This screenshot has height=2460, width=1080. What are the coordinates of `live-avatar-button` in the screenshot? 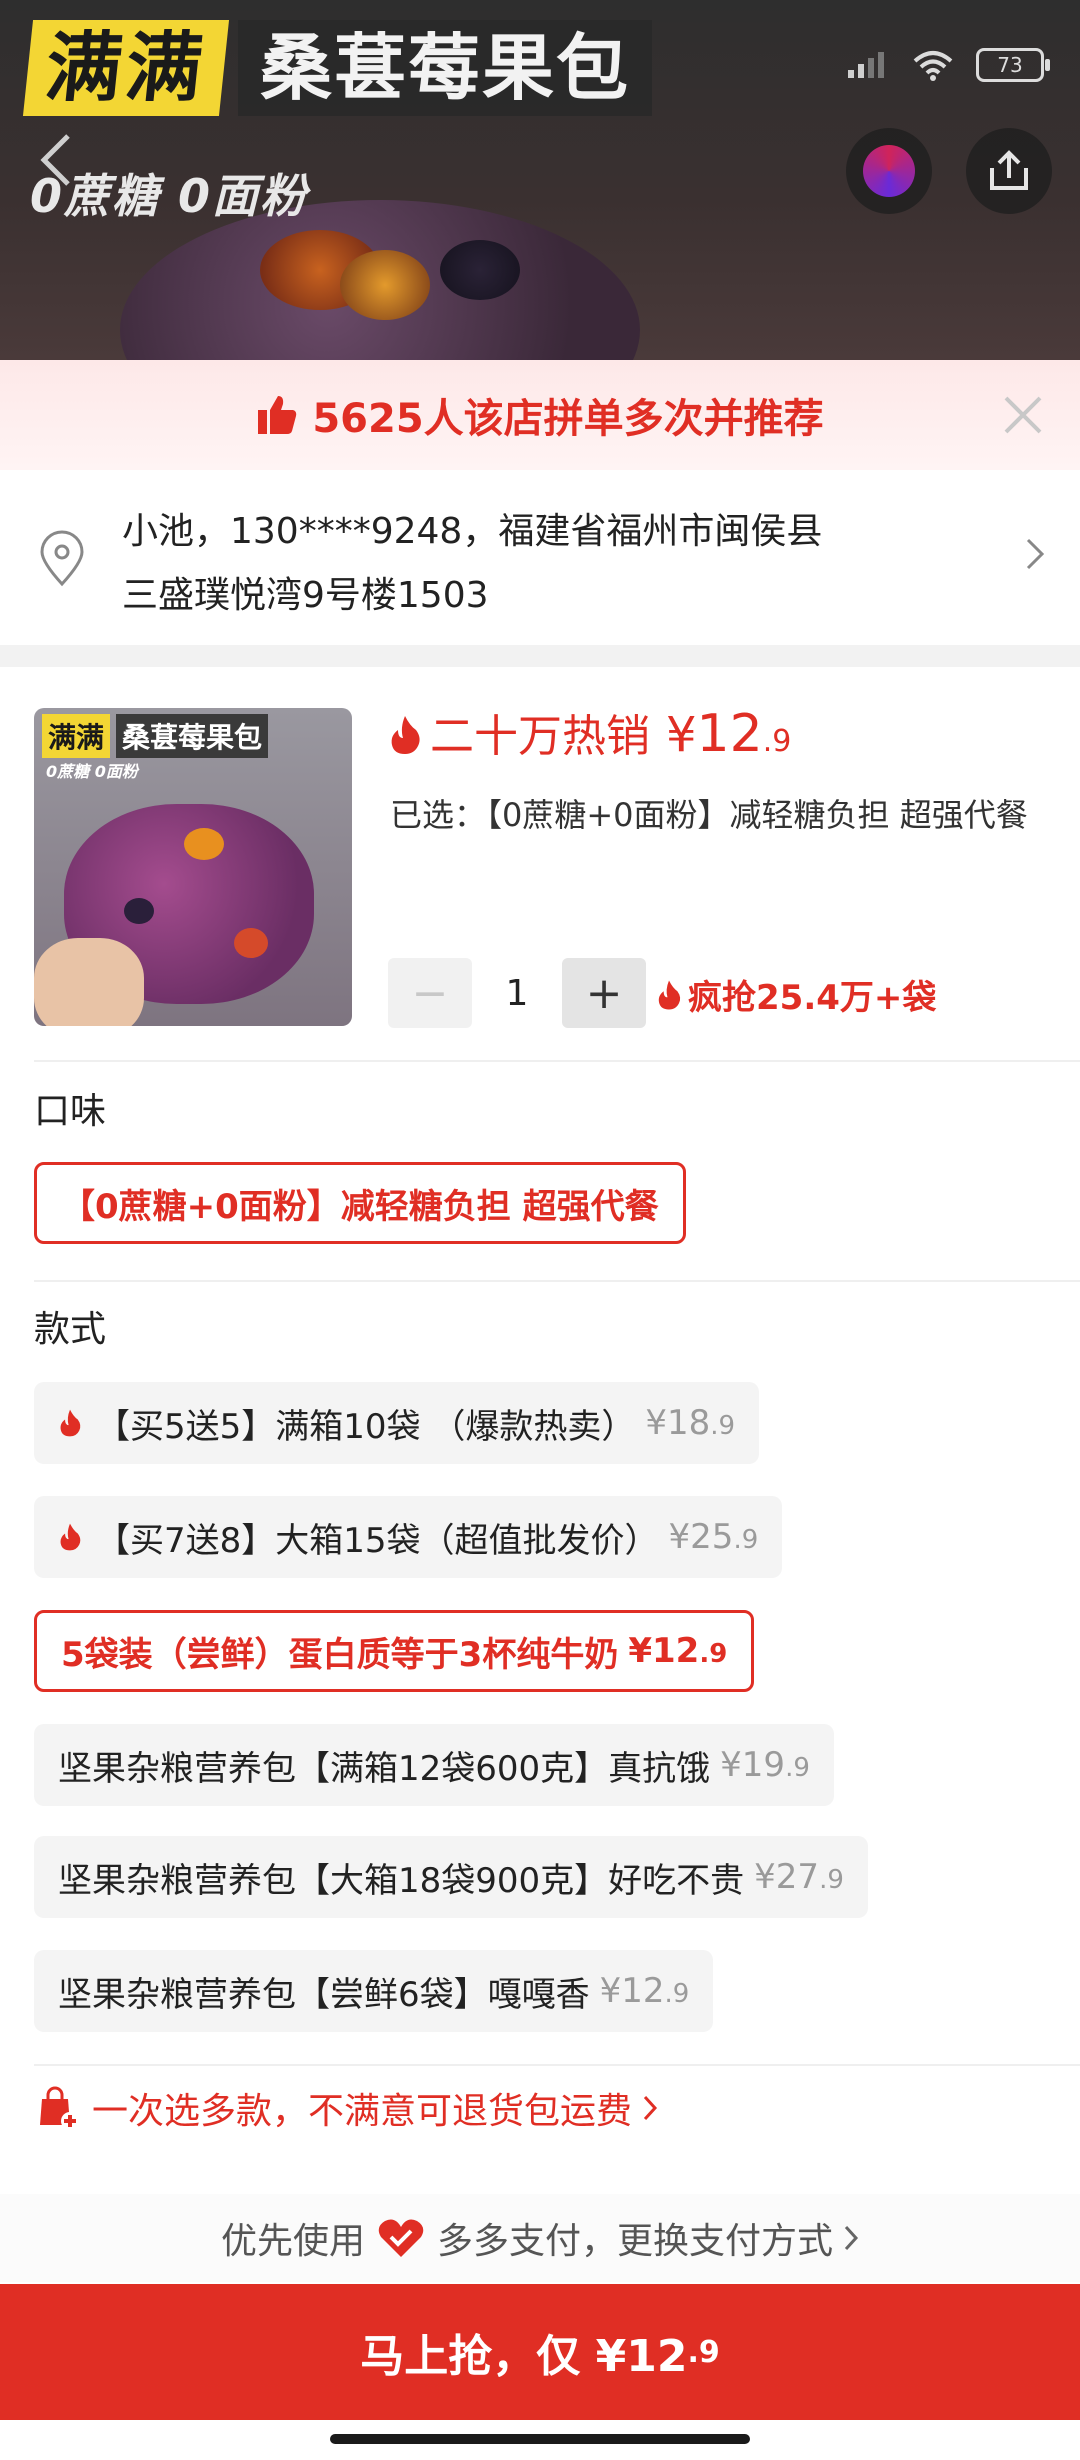 It's located at (889, 171).